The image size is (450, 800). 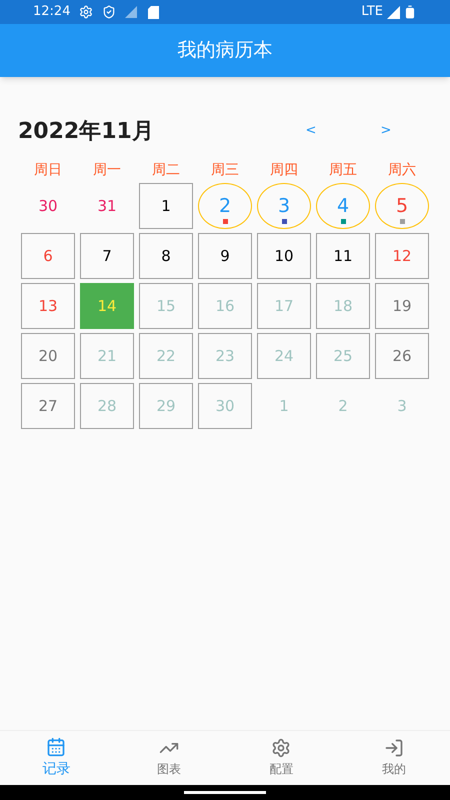 I want to click on day-number: 20, so click(x=48, y=356).